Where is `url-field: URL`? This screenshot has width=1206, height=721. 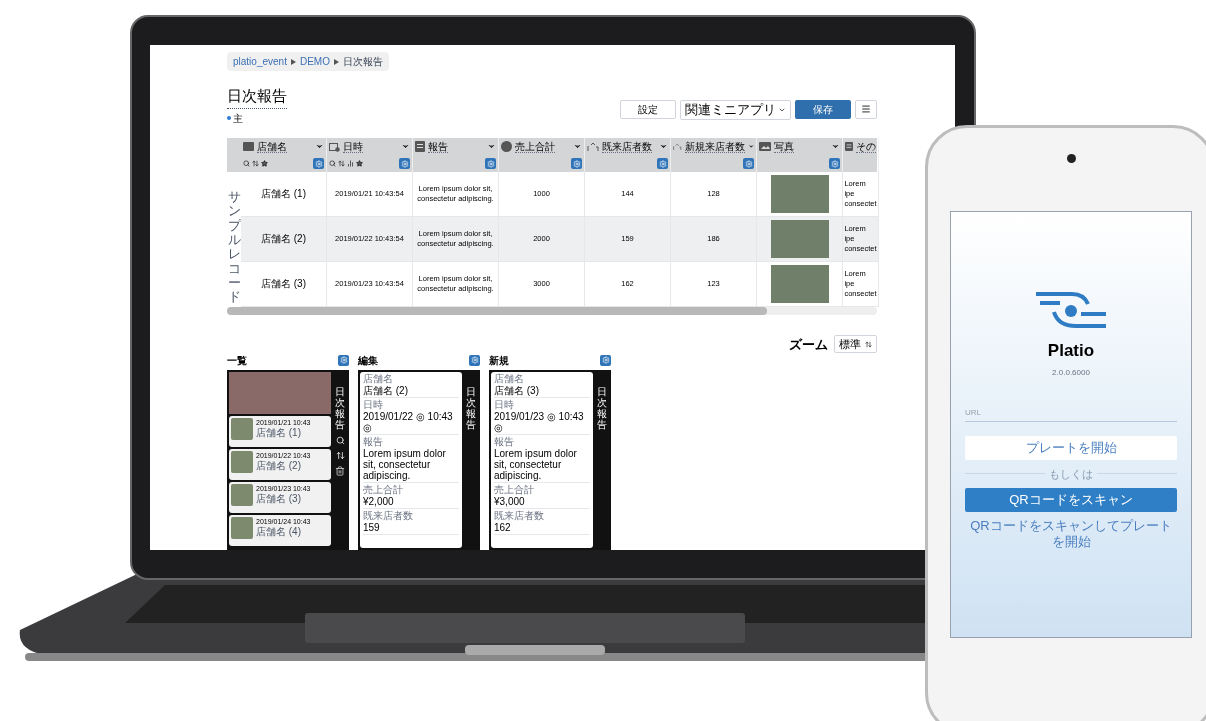
url-field: URL is located at coordinates (1071, 414).